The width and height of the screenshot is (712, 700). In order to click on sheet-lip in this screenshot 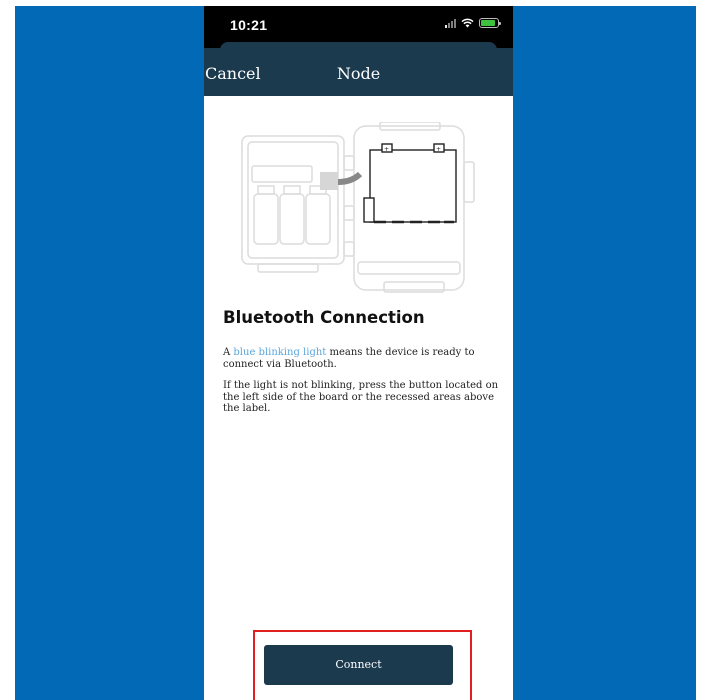, I will do `click(358, 47)`.